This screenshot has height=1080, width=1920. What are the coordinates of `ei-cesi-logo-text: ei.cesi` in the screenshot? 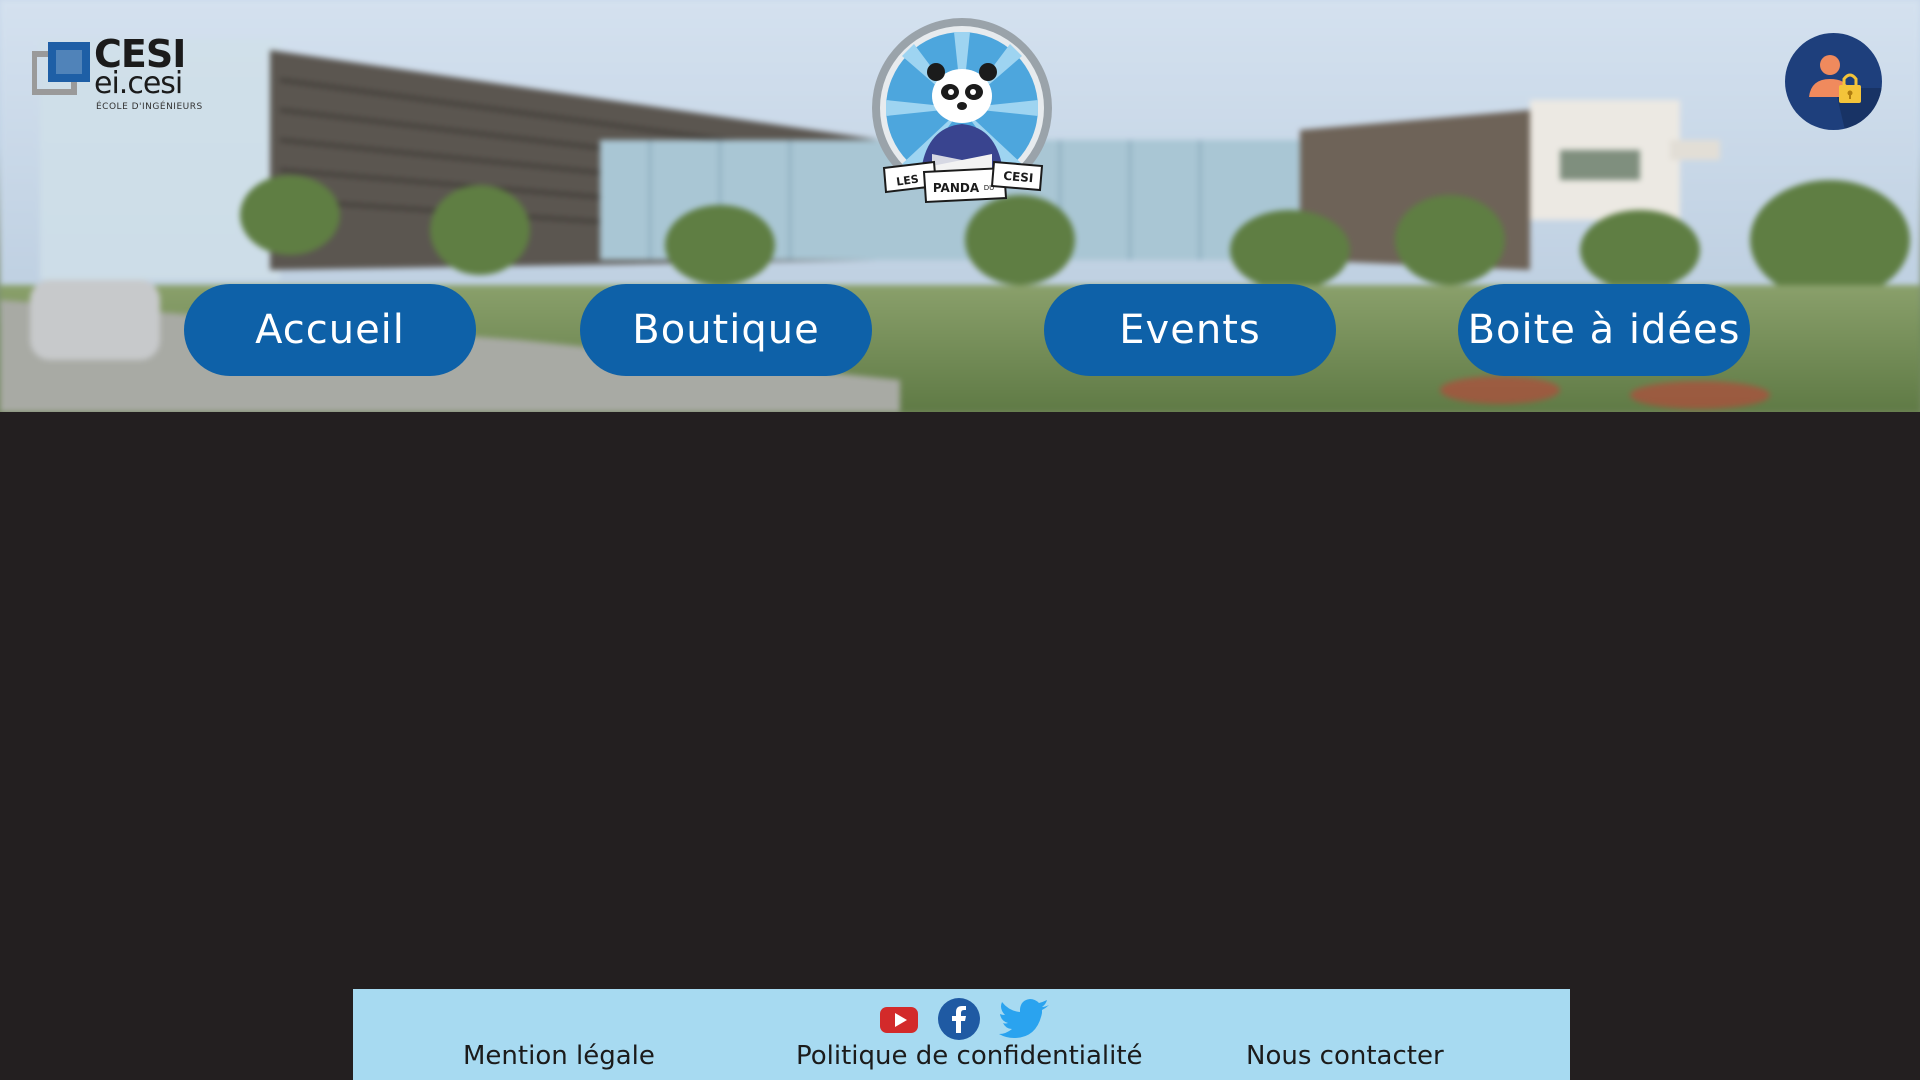 It's located at (138, 83).